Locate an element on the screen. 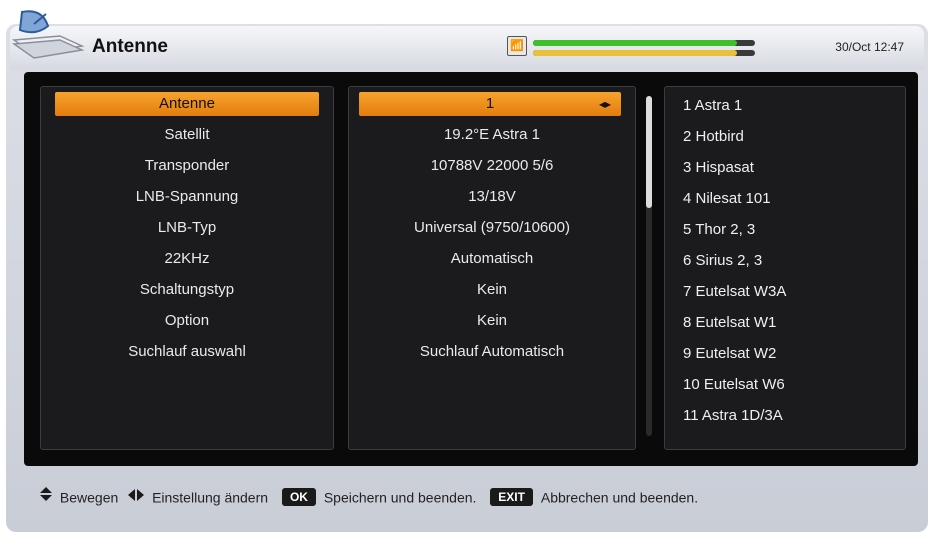 Image resolution: width=934 pixels, height=548 pixels. satellite-item: 9 Eutelsat W2 is located at coordinates (729, 354).